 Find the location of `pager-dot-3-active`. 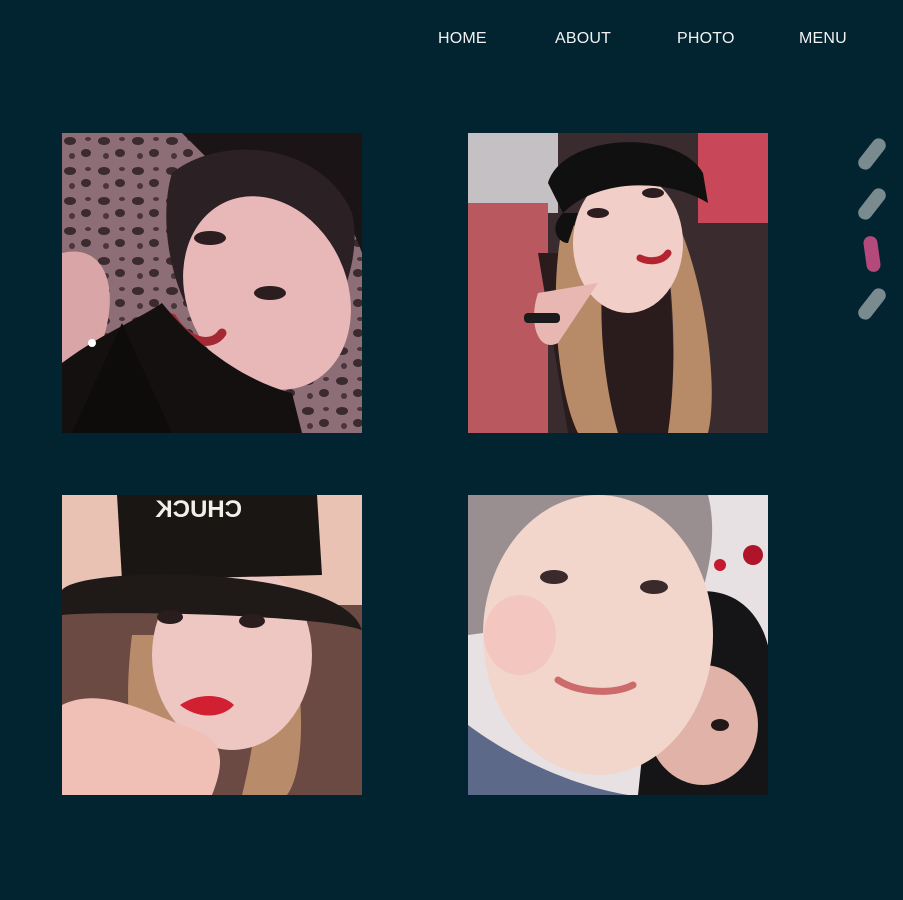

pager-dot-3-active is located at coordinates (872, 254).